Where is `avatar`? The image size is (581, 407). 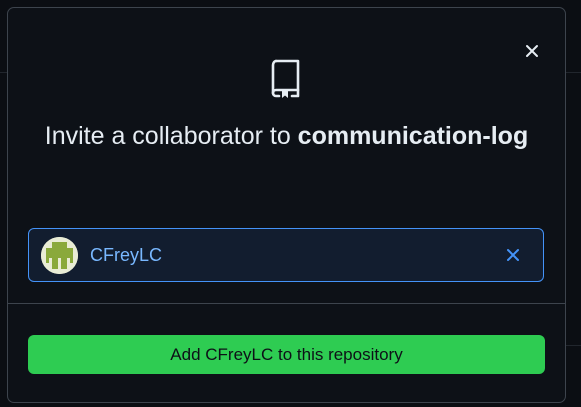
avatar is located at coordinates (59, 255).